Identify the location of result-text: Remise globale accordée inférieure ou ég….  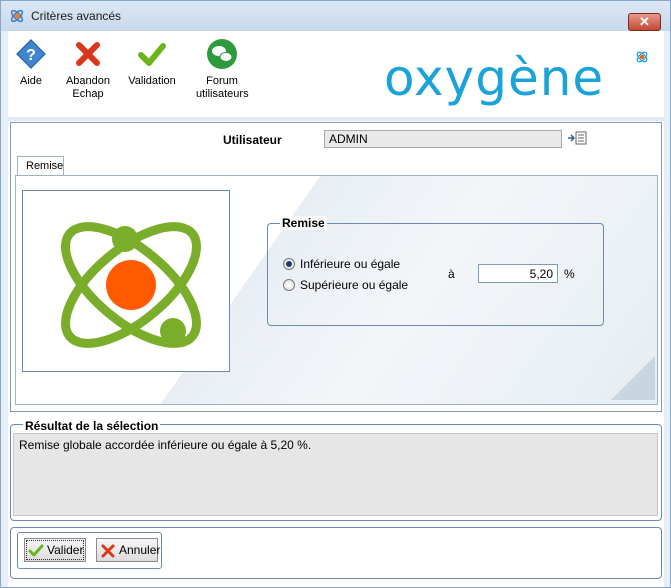
(335, 474).